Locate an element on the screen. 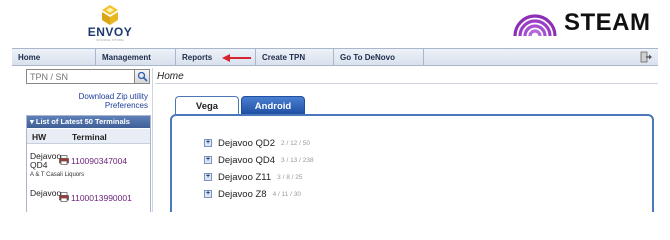  tree-row: + Dejavoo Z8 4 / 11 / 30 is located at coordinates (252, 194).